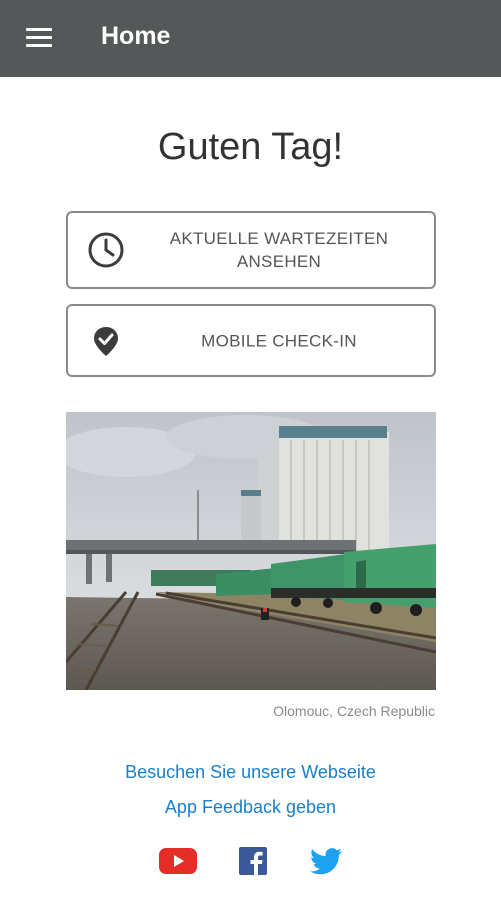  I want to click on visit-website-link: Besuchen Sie unsere Webseite, so click(250, 772).